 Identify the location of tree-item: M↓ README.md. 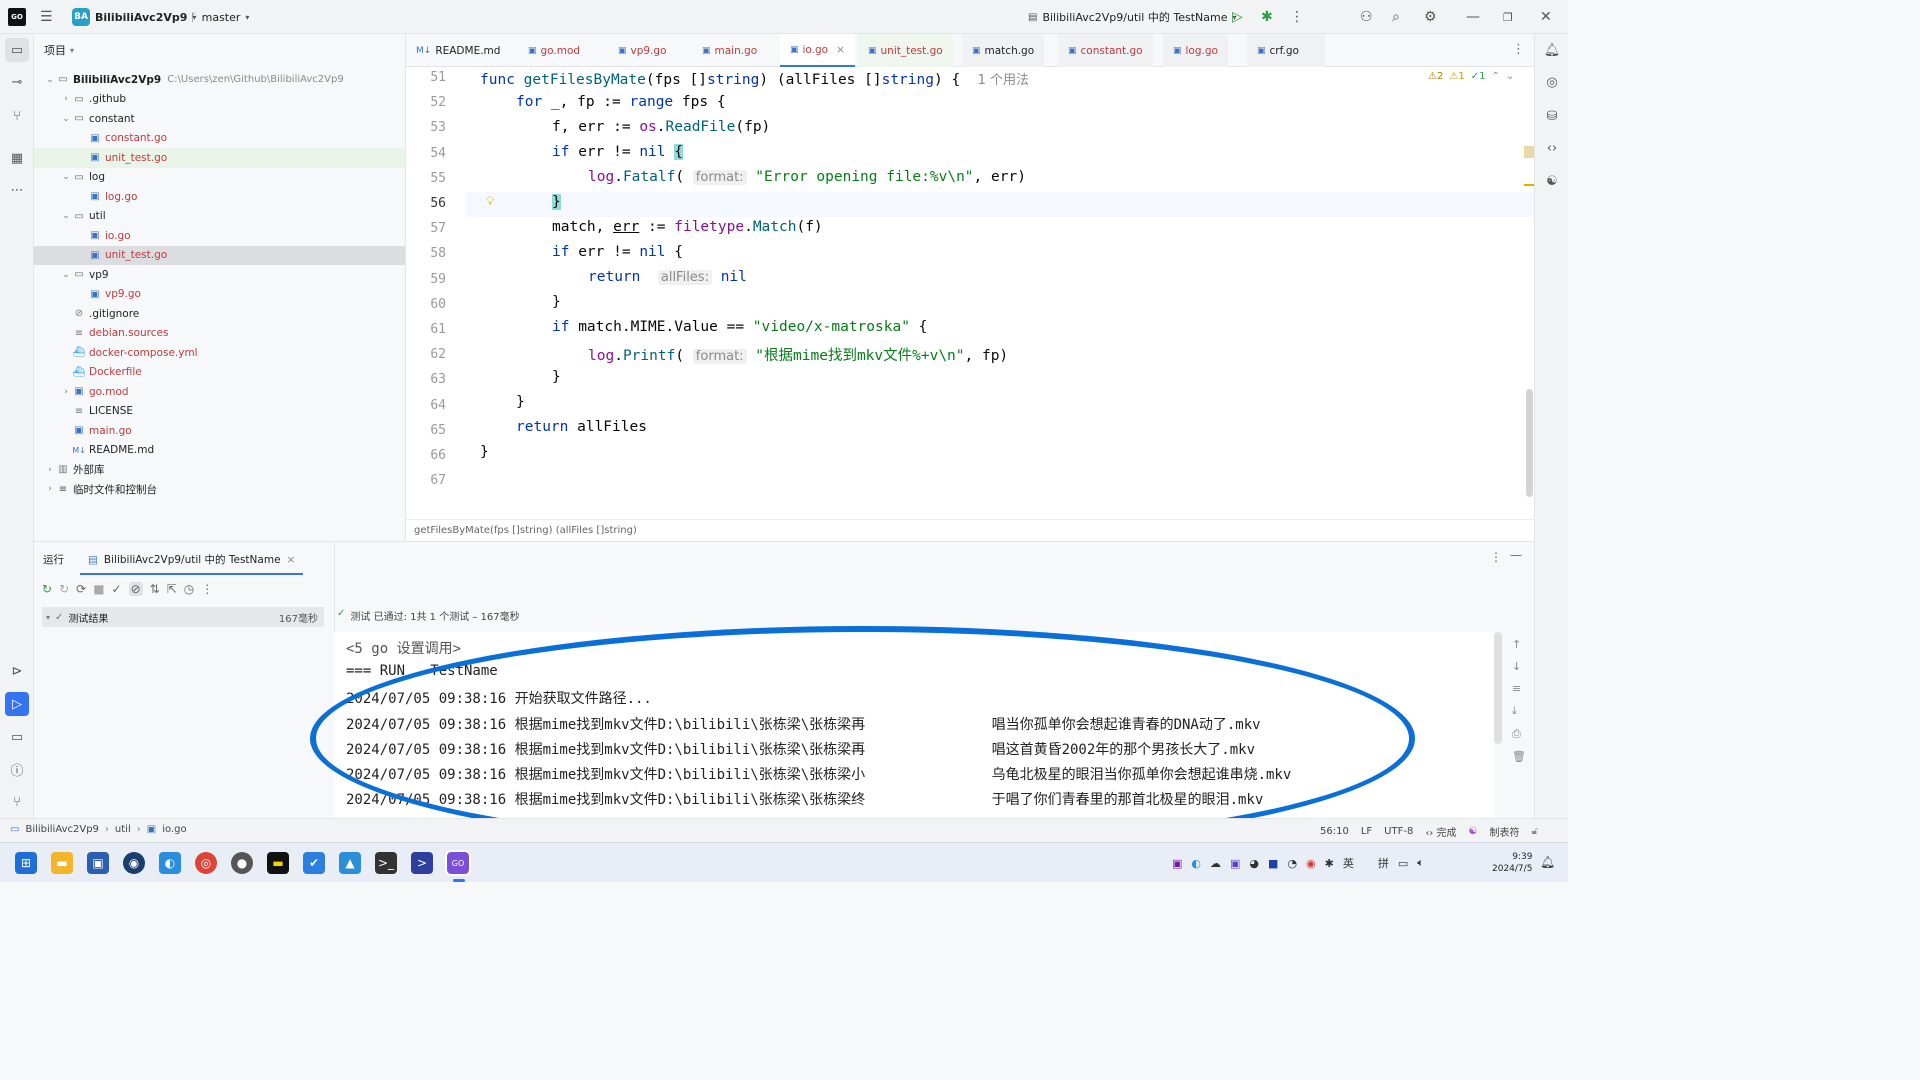
(219, 451).